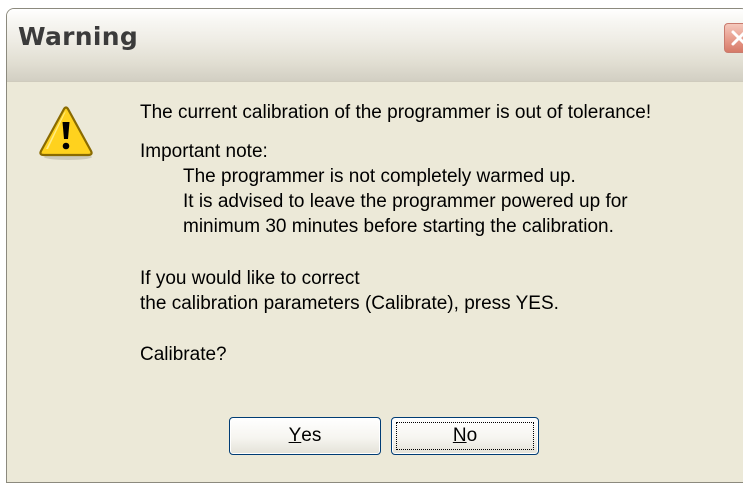 Image resolution: width=743 pixels, height=483 pixels. I want to click on note-heading: Important note:, so click(204, 151).